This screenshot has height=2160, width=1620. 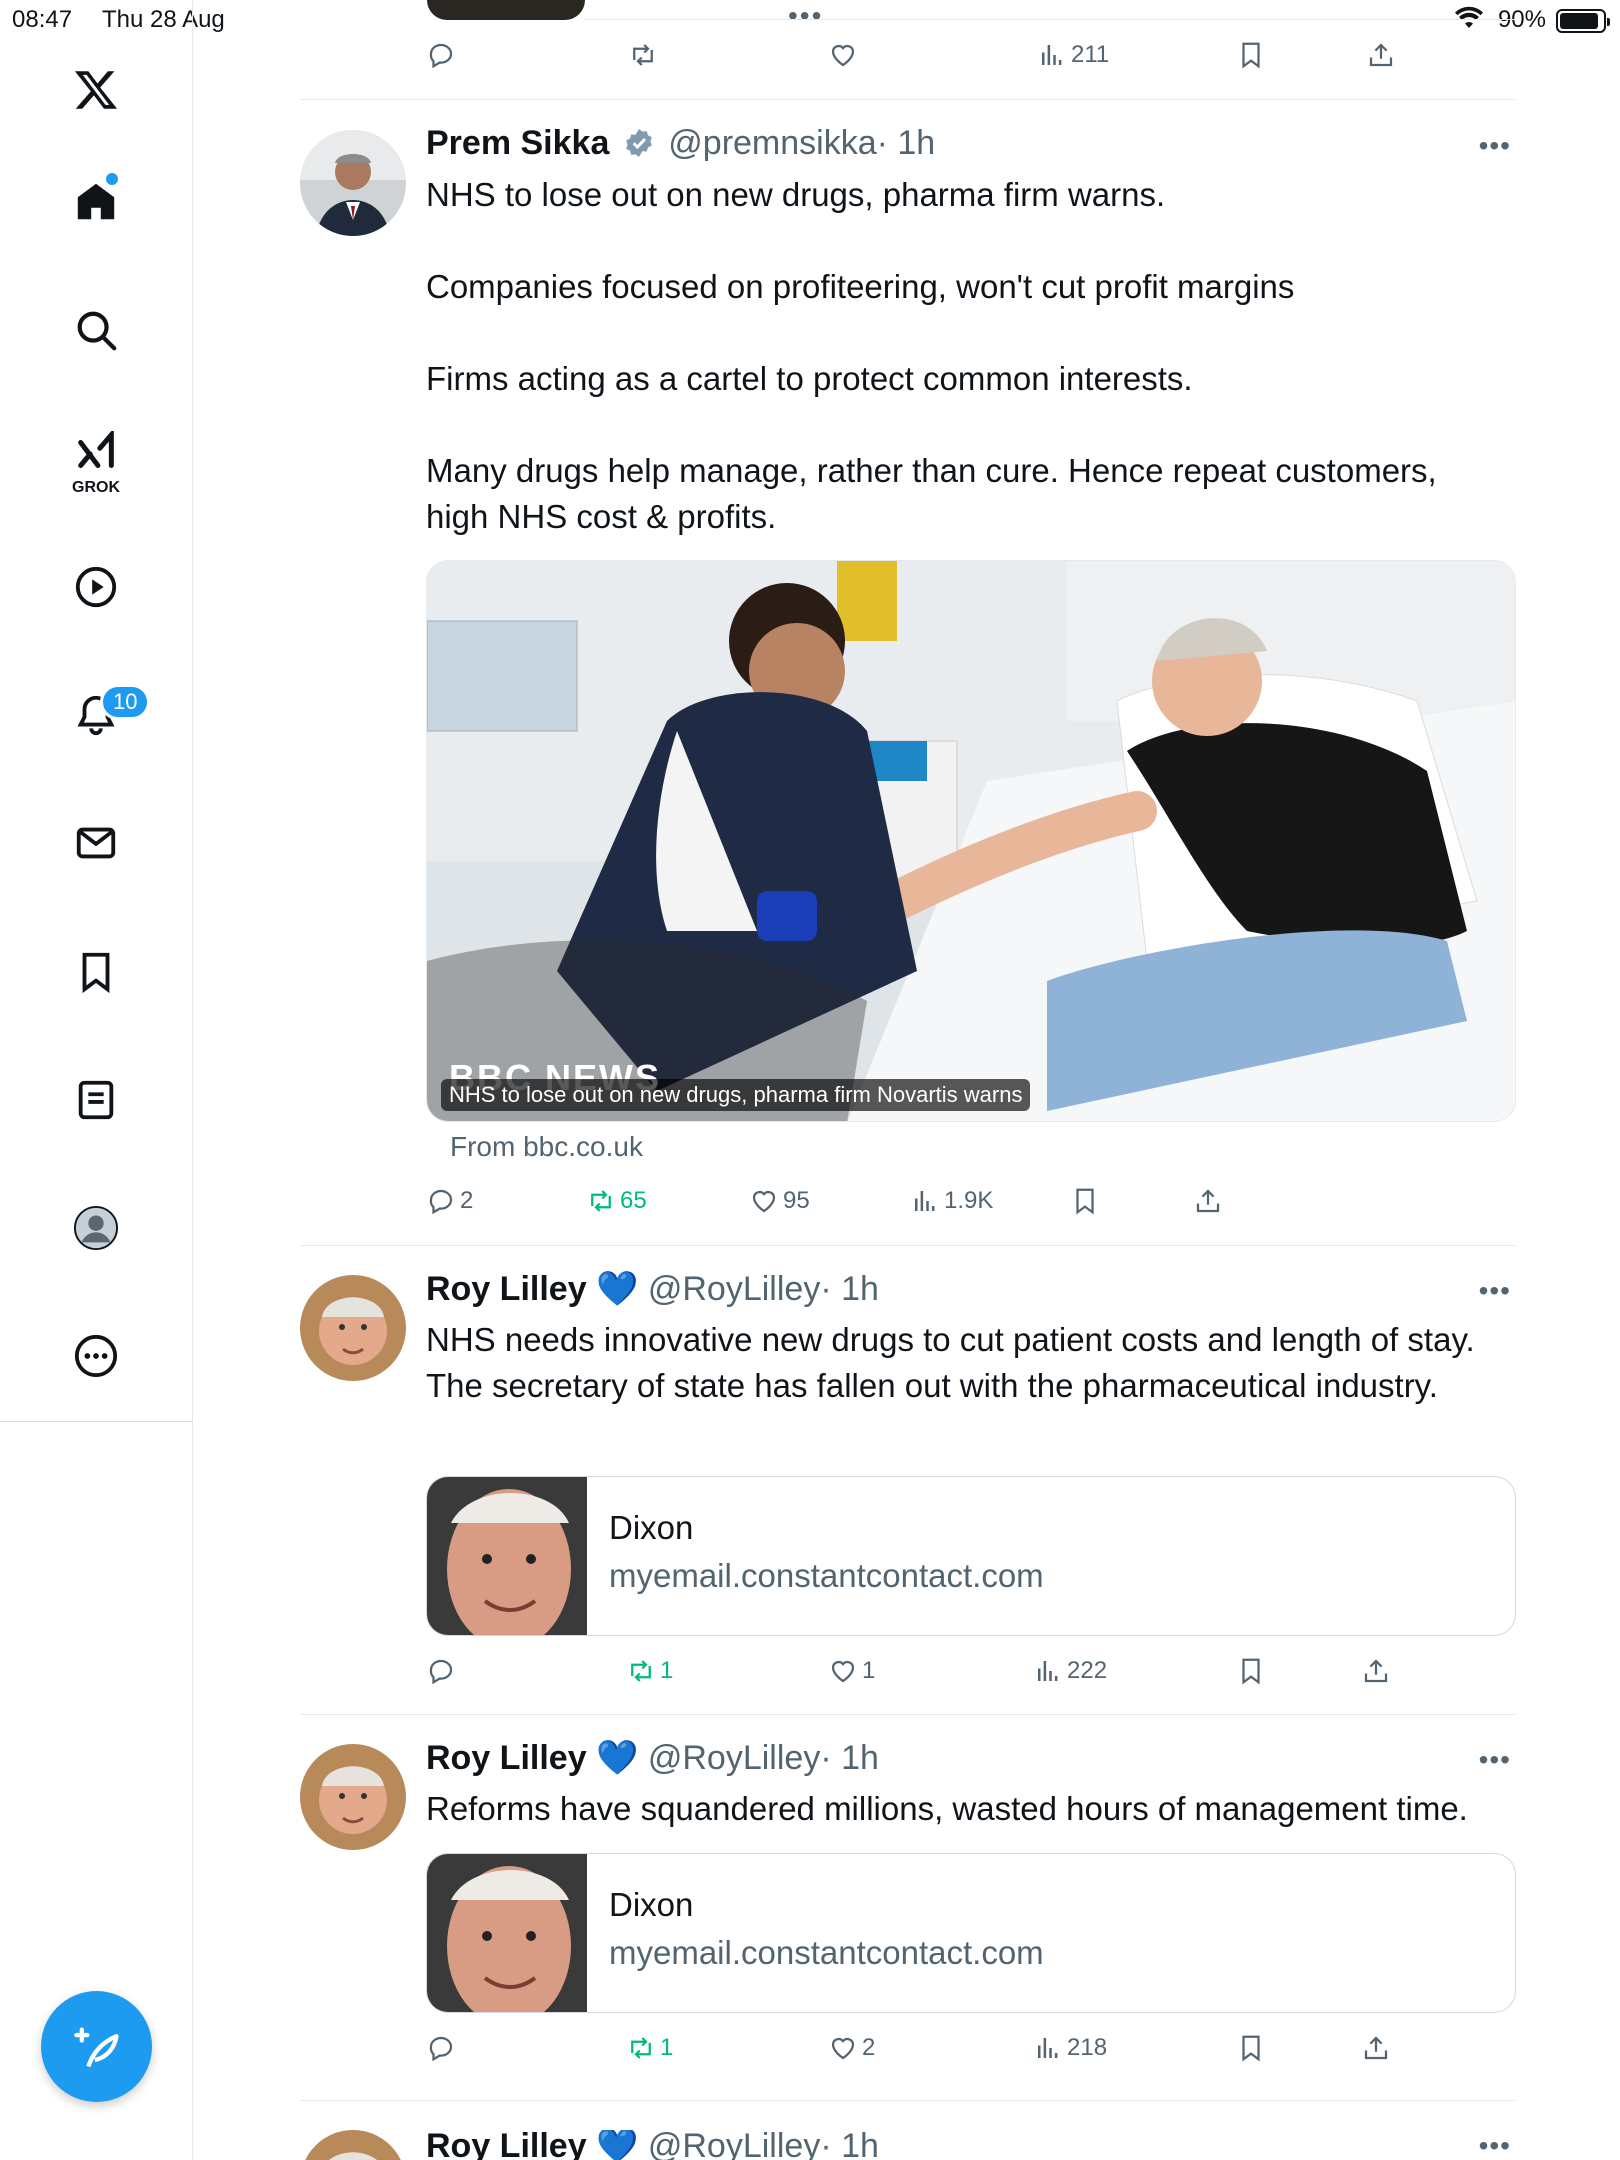 I want to click on link-source: From bbc.co.uk, so click(x=546, y=1147).